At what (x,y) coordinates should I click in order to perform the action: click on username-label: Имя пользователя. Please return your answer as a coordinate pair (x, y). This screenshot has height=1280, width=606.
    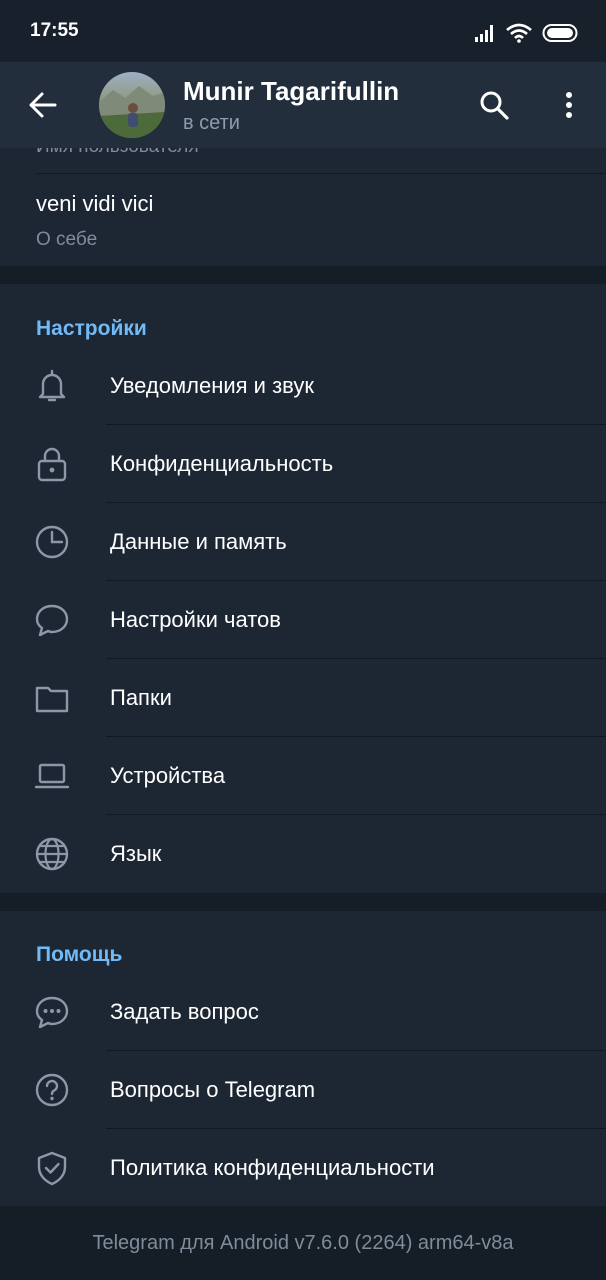
    Looking at the image, I should click on (117, 153).